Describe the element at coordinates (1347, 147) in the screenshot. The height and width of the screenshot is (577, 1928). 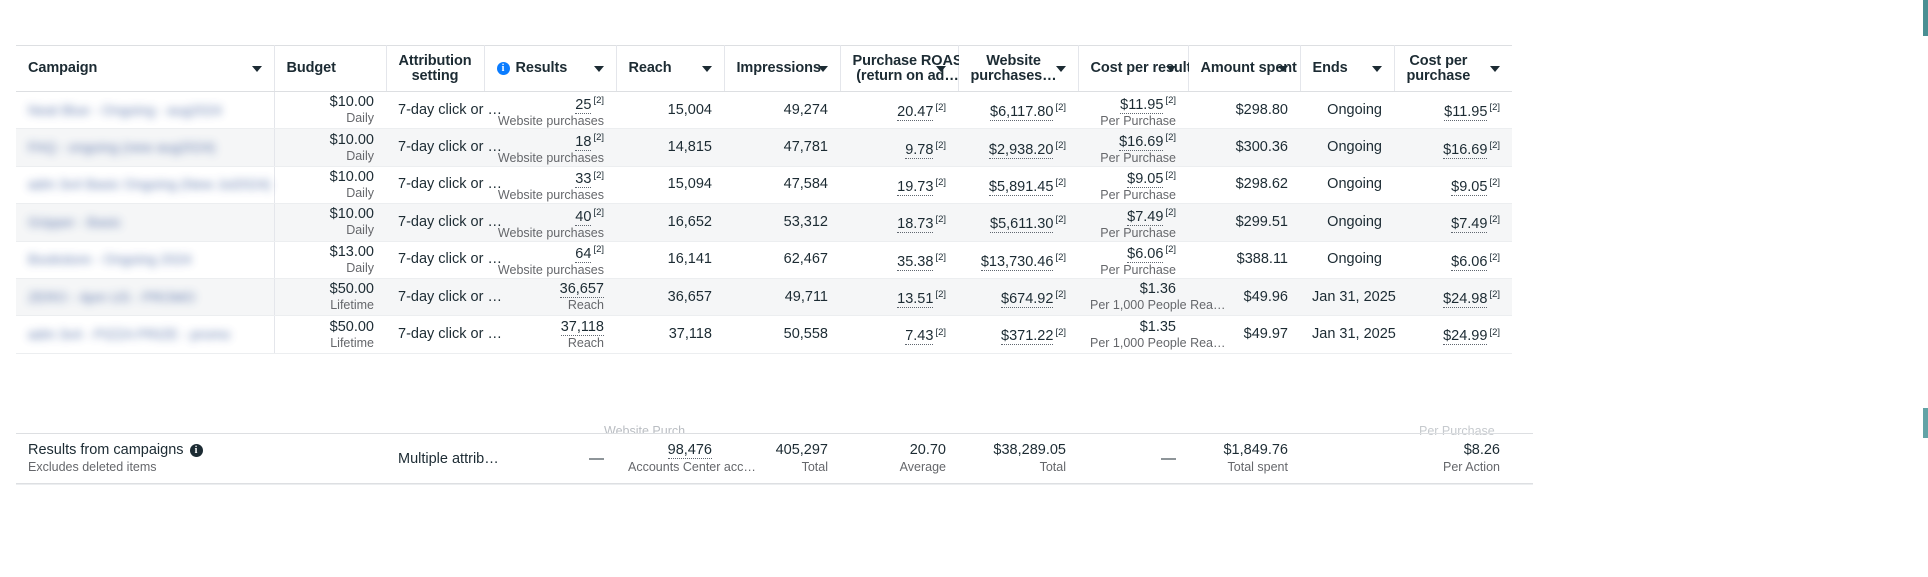
I see `cell-ends: Ongoing` at that location.